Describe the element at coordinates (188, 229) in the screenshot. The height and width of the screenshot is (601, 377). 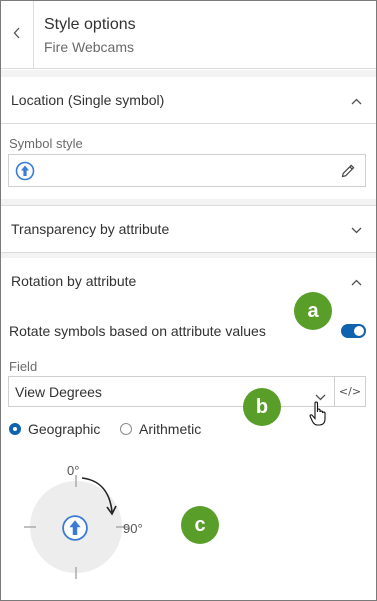
I see `section-transparency-header: Transparency by attribute` at that location.